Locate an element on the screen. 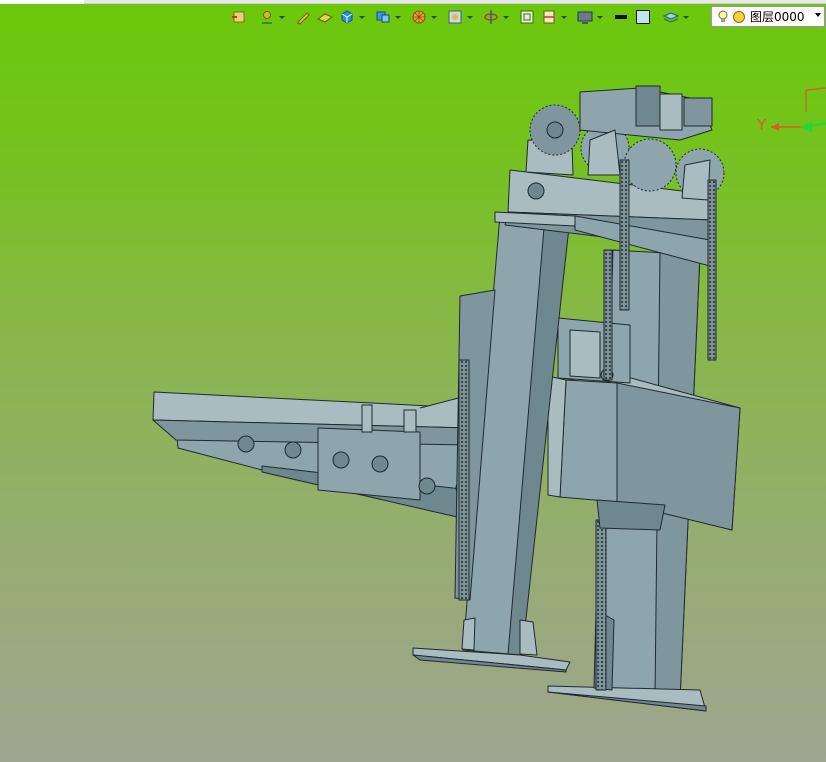  axis-triad is located at coordinates (798, 110).